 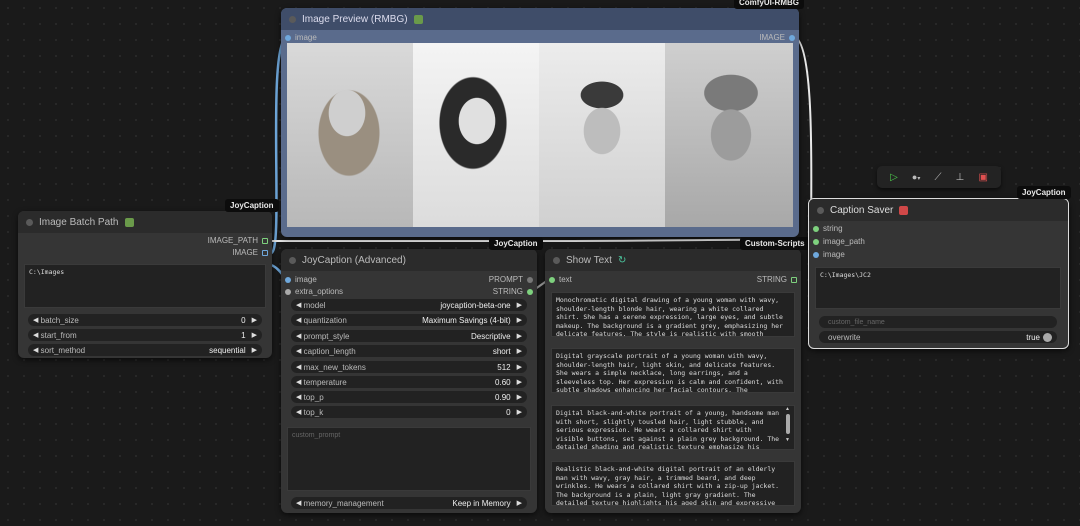 What do you see at coordinates (409, 305) in the screenshot?
I see `model-widget: ◀ model joycaption-beta-one ▶` at bounding box center [409, 305].